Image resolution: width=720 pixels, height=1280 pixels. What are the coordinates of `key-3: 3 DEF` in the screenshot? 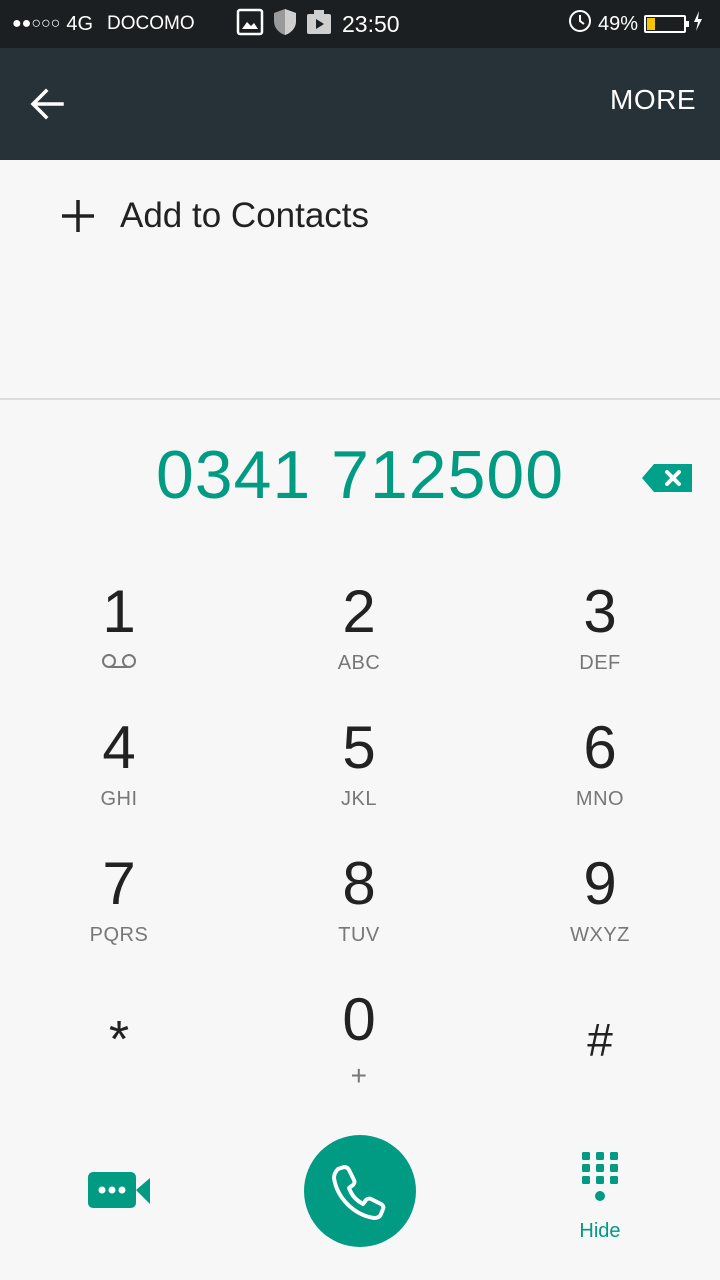 It's located at (600, 642).